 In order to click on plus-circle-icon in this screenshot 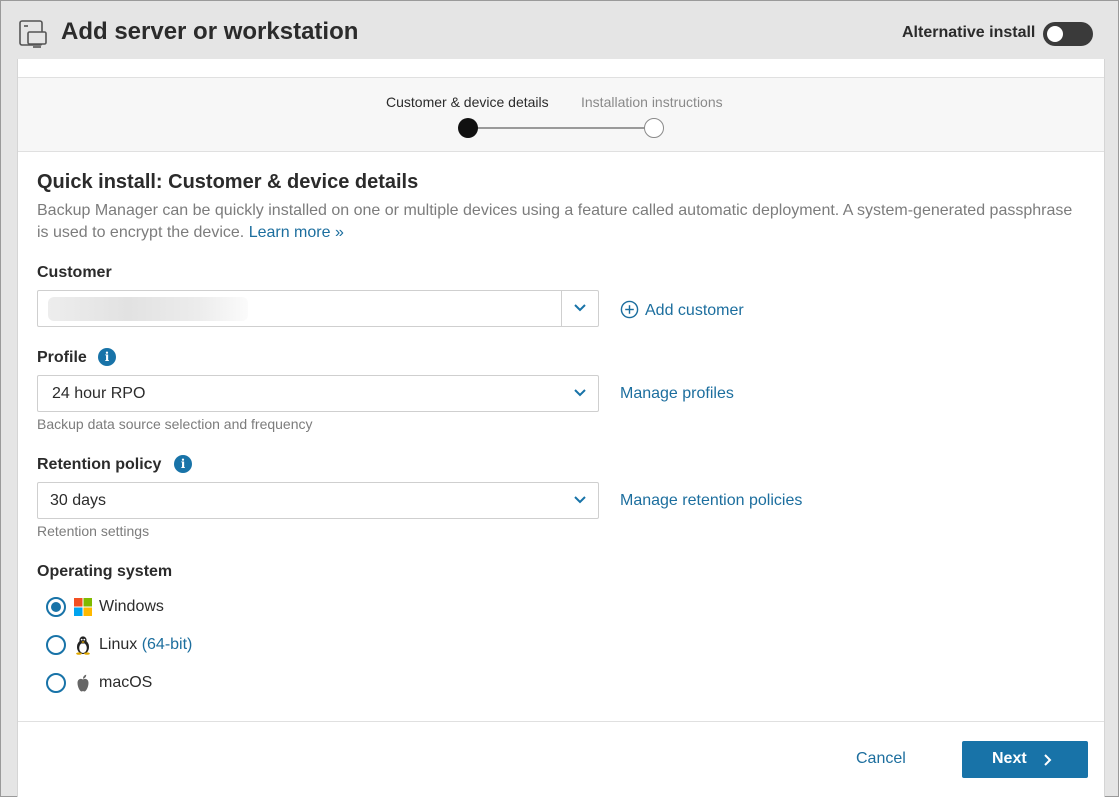, I will do `click(629, 309)`.